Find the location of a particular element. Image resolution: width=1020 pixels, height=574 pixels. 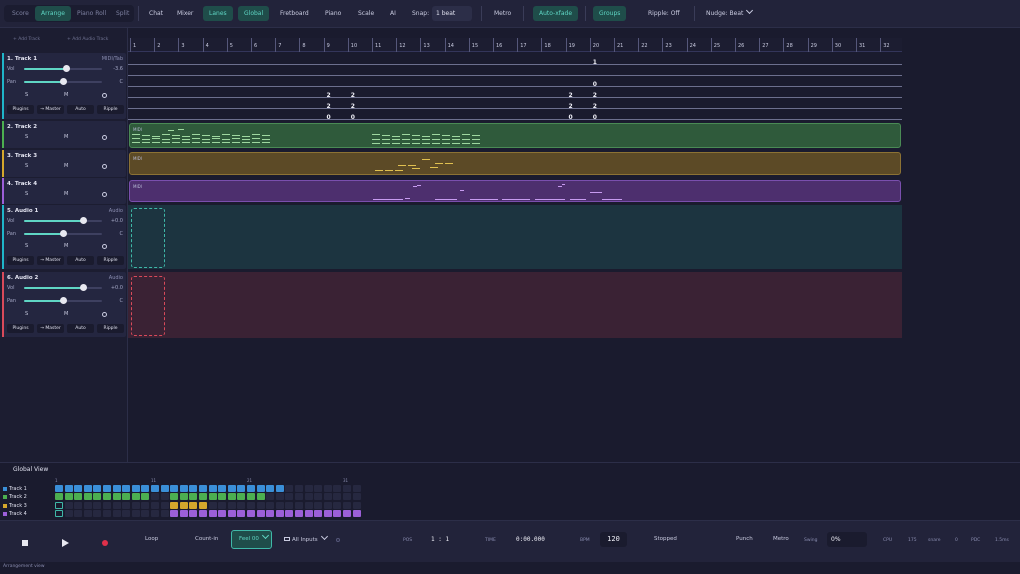

auto-xfade-toggle: Auto-xfade is located at coordinates (556, 13).